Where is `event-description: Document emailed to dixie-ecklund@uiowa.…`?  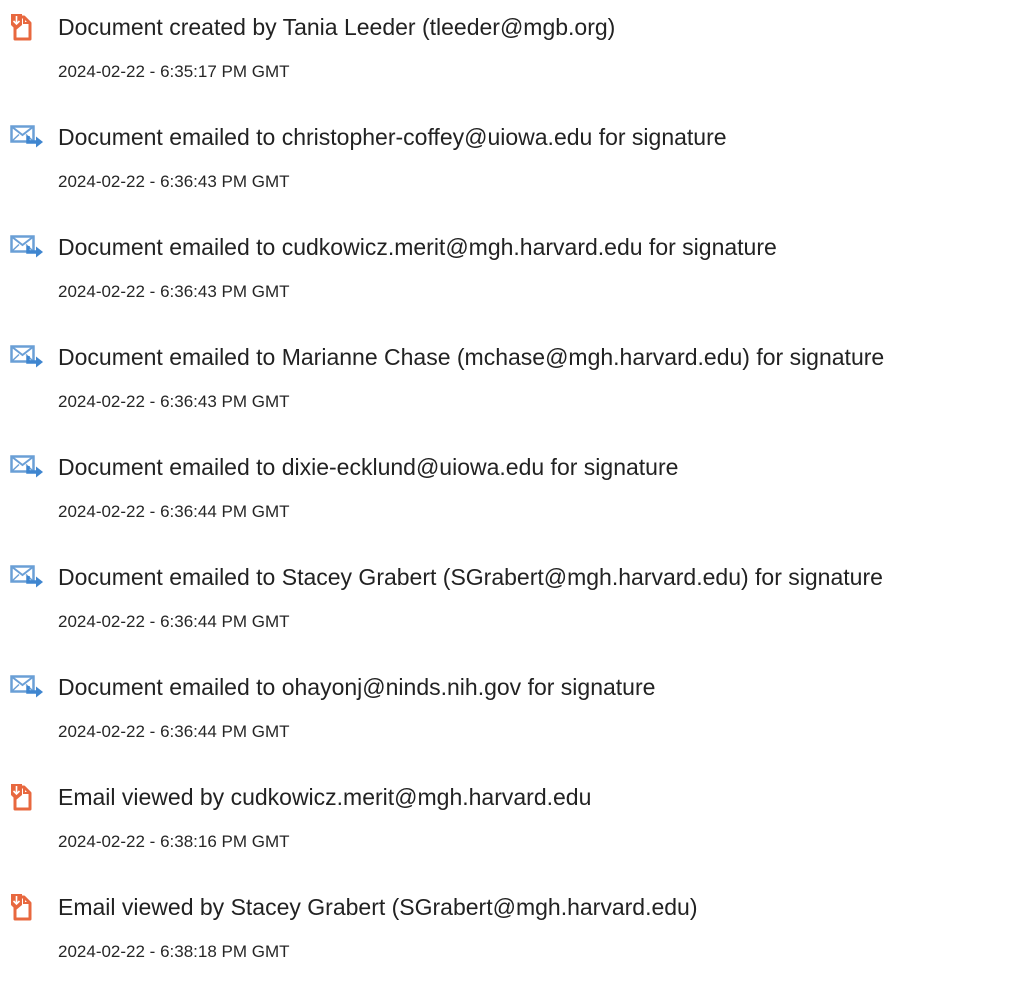 event-description: Document emailed to dixie-ecklund@uiowa.… is located at coordinates (368, 467).